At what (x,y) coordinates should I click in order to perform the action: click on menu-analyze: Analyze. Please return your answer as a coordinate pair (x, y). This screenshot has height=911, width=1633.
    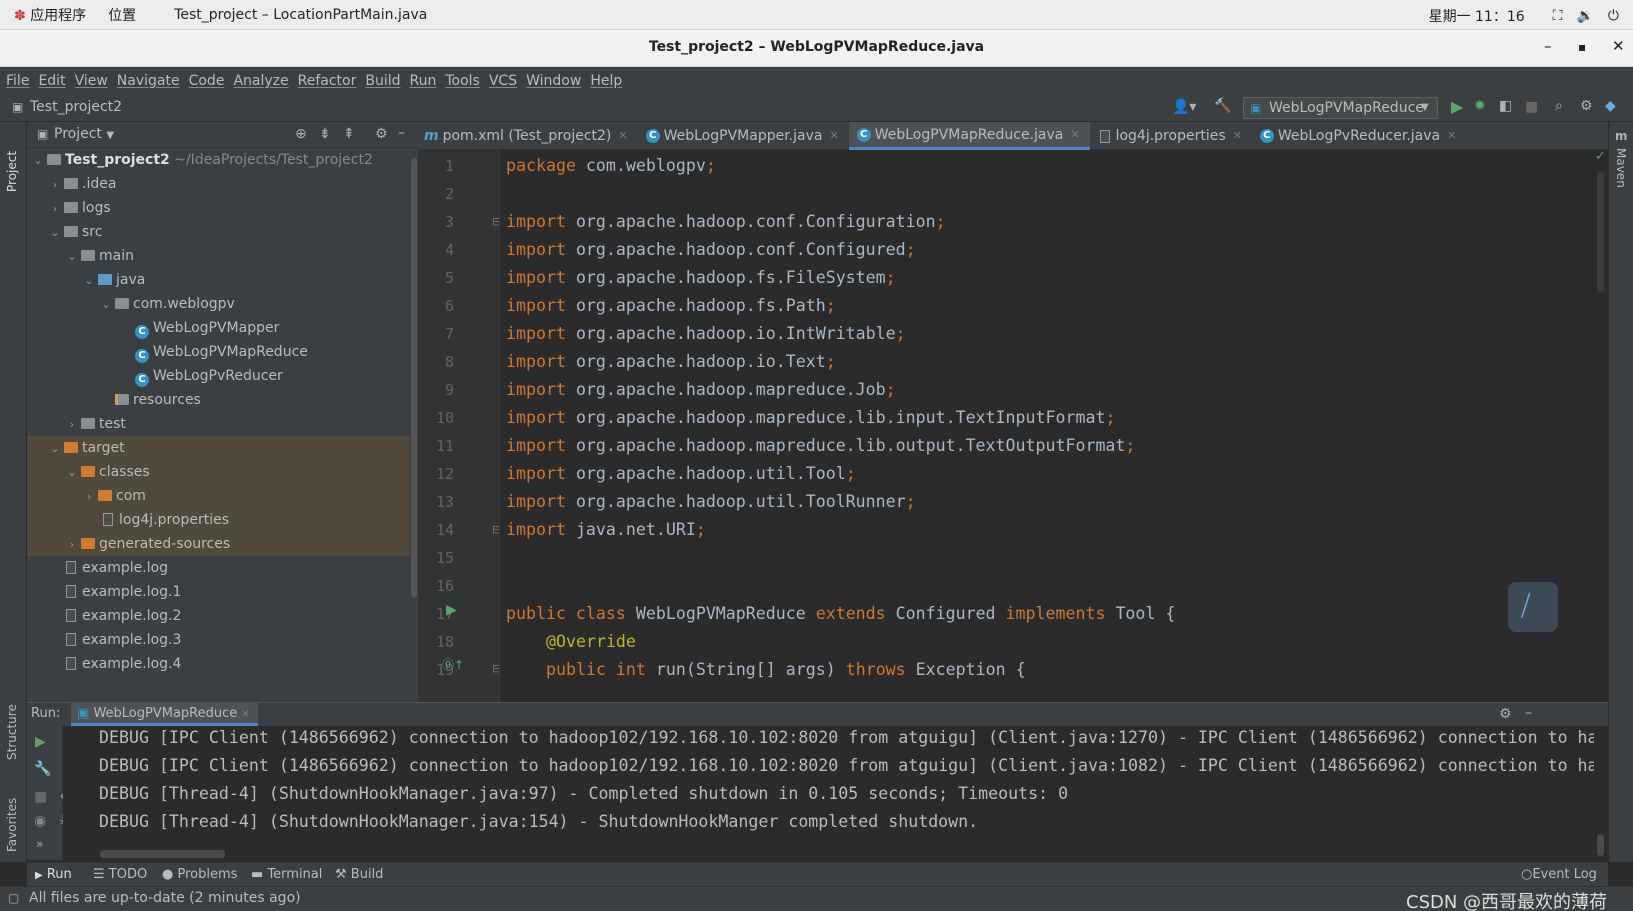
    Looking at the image, I should click on (260, 81).